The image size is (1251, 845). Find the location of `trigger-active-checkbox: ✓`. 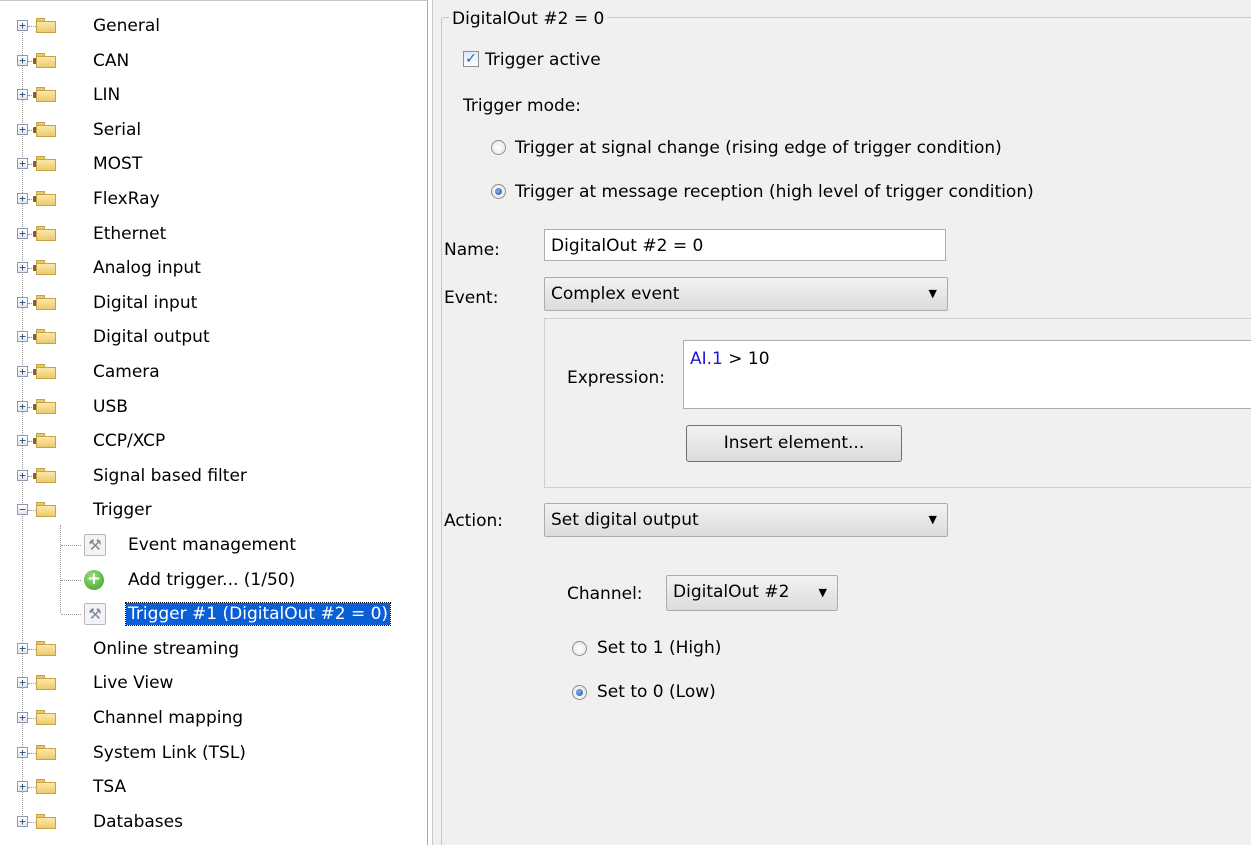

trigger-active-checkbox: ✓ is located at coordinates (471, 59).